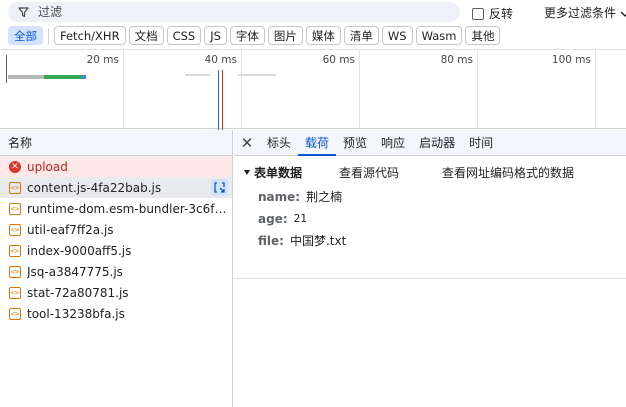  I want to click on type-chip-all: 全部, so click(25, 35).